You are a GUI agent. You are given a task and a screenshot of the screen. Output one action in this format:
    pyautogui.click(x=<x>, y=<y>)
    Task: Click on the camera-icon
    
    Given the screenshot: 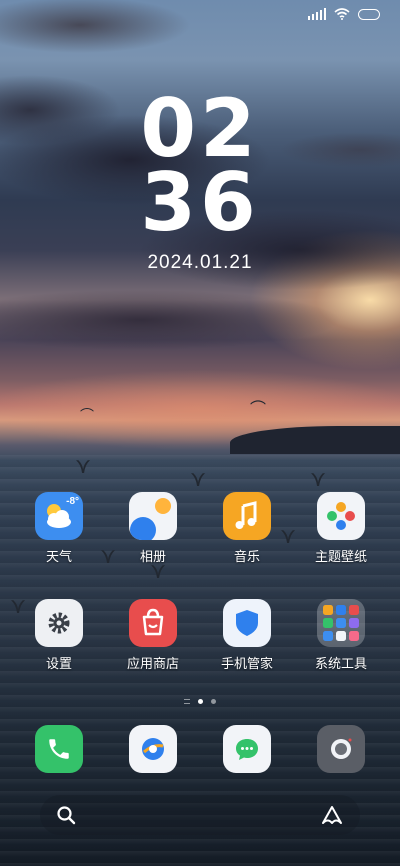 What is the action you would take?
    pyautogui.click(x=341, y=748)
    